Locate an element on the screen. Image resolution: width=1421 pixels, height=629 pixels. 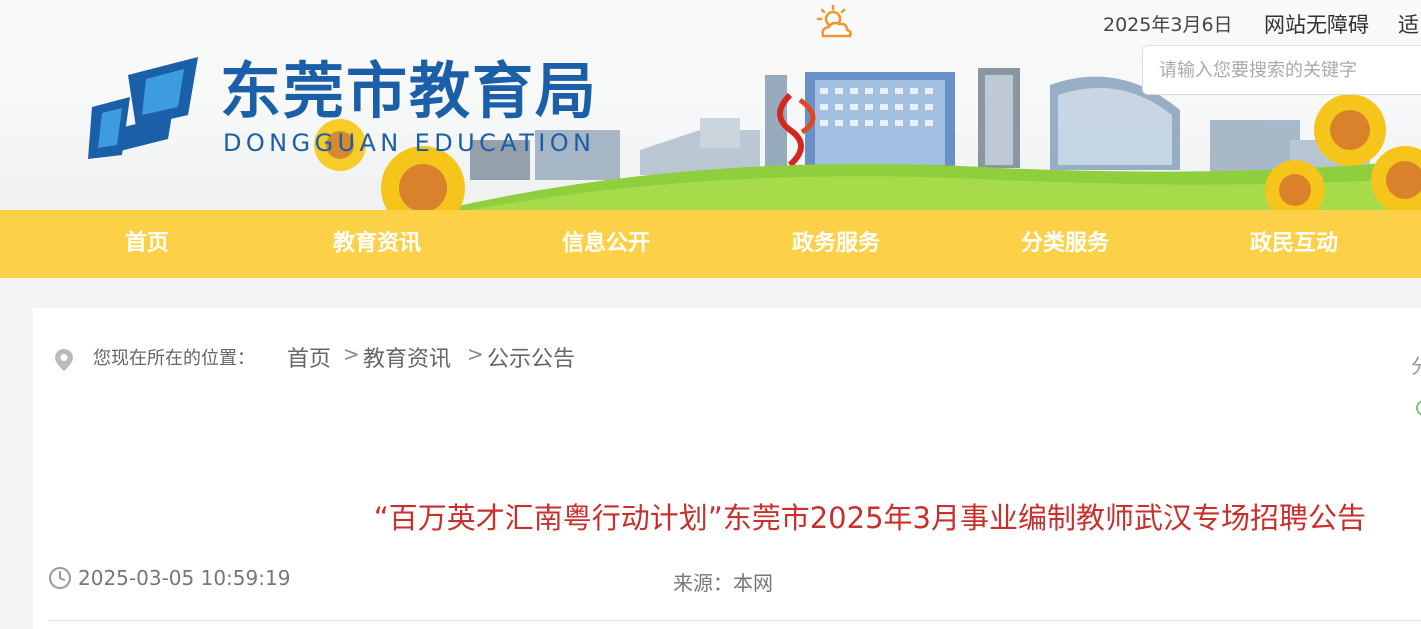
nav-item-info-disclosure: 信息公开 is located at coordinates (606, 244).